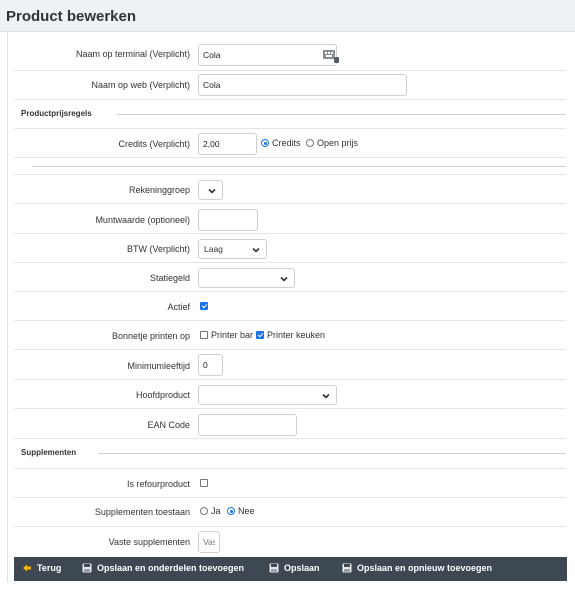 Image resolution: width=575 pixels, height=589 pixels. Describe the element at coordinates (158, 249) in the screenshot. I see `btw-label: BTW (Verplicht)` at that location.